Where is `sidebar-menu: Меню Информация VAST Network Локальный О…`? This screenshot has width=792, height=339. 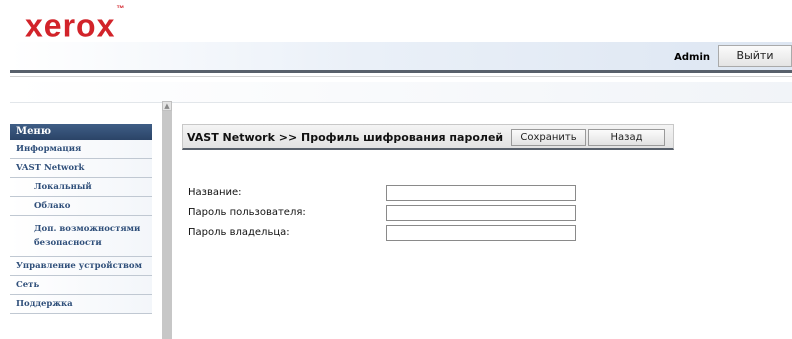
sidebar-menu: Меню Информация VAST Network Локальный О… is located at coordinates (81, 219).